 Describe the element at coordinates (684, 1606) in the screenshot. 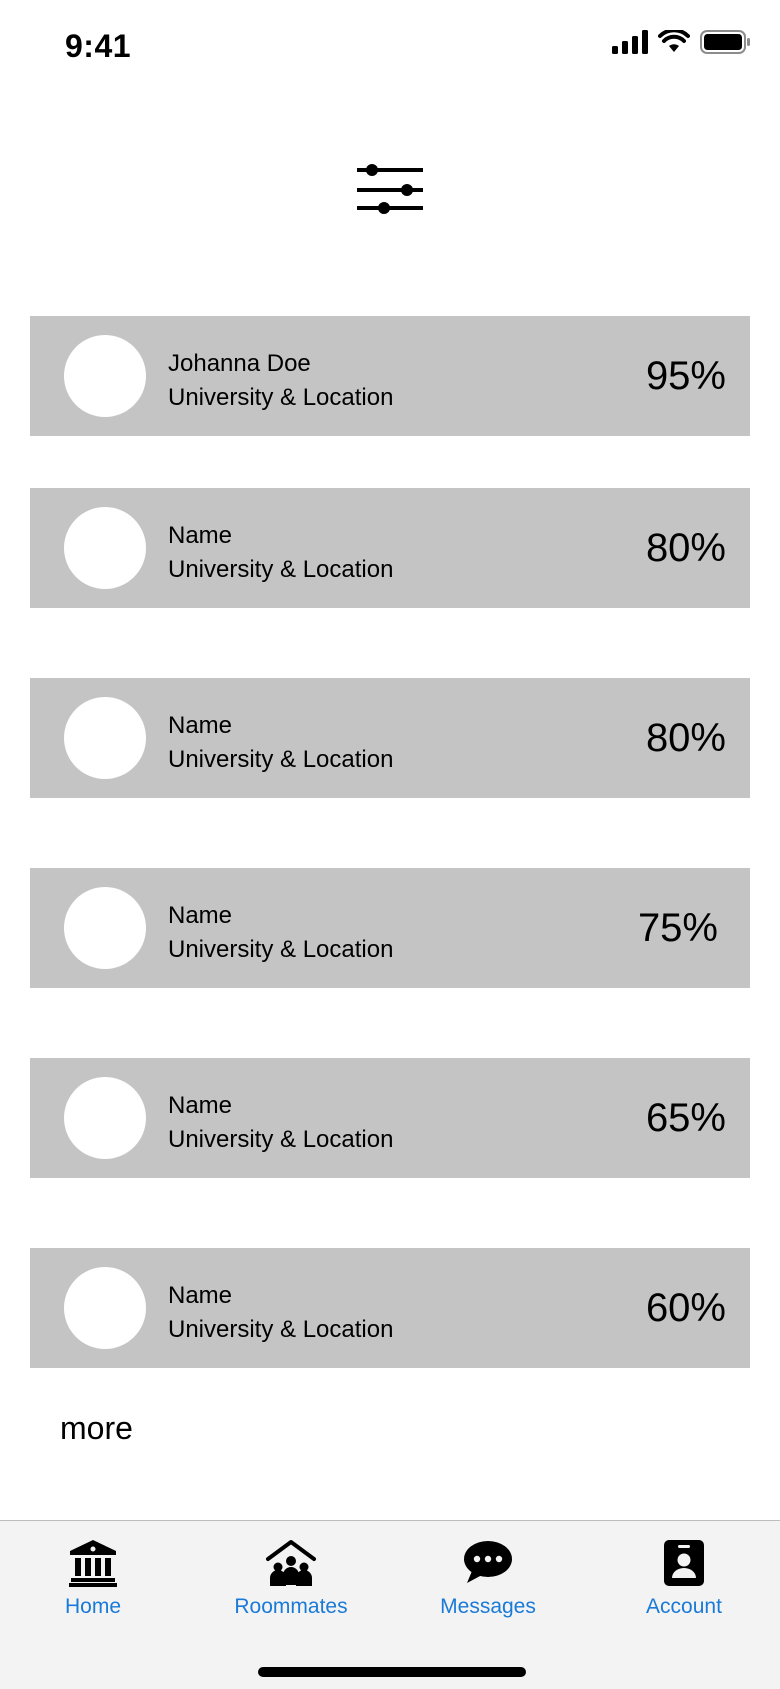

I see `tab-label: Account` at that location.